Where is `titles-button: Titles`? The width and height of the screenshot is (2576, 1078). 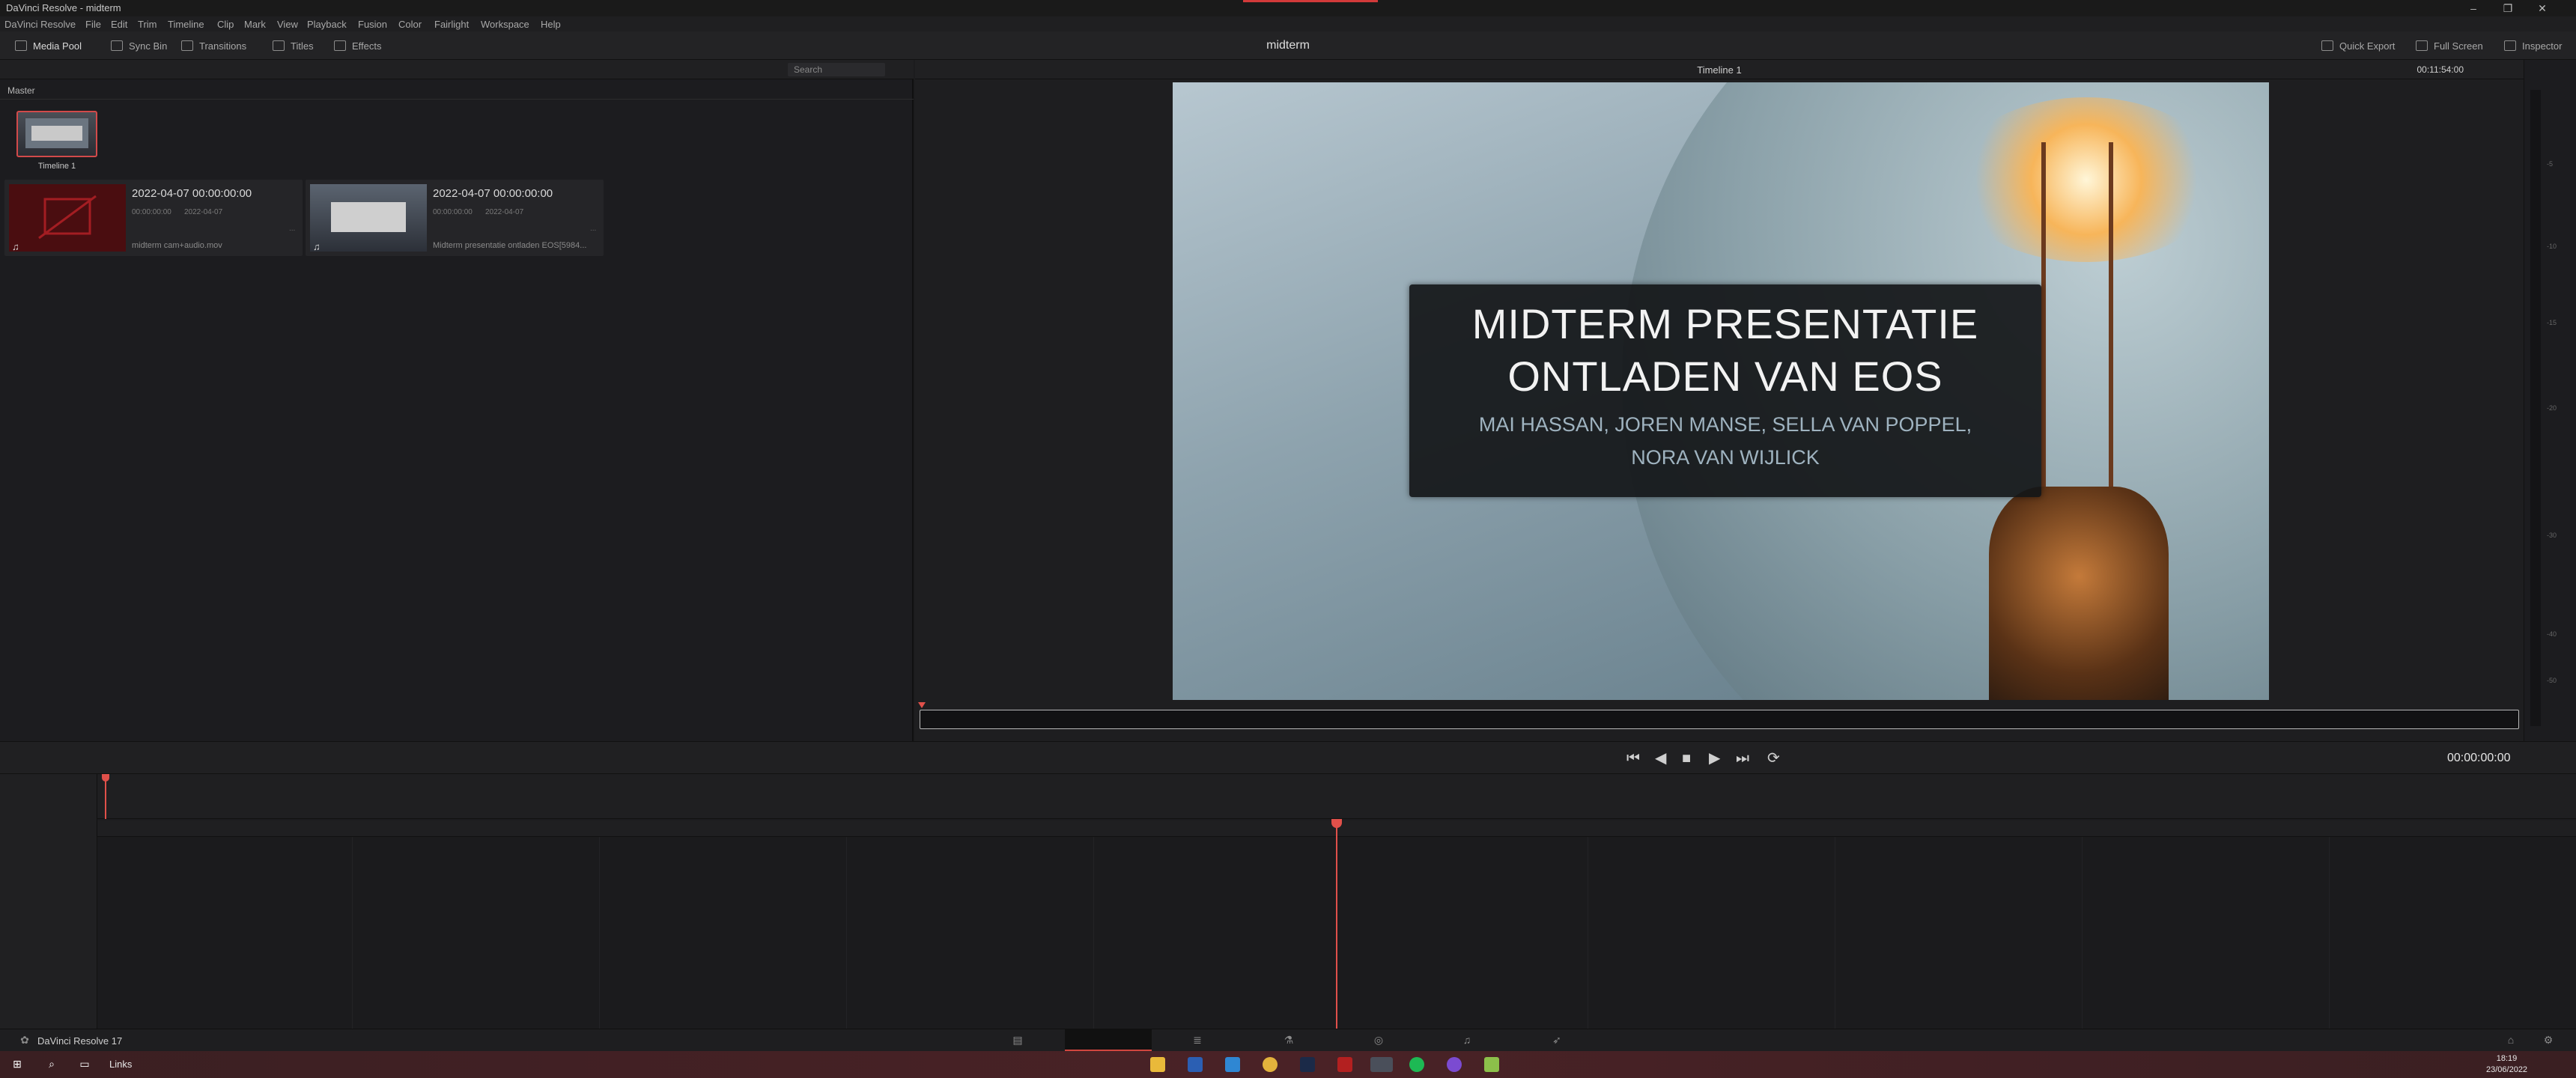 titles-button: Titles is located at coordinates (293, 45).